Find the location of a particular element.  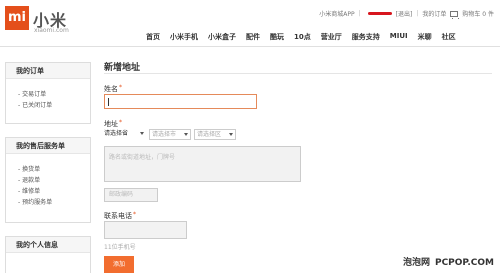

sidebar-profile: 我的个人信息 is located at coordinates (48, 254).